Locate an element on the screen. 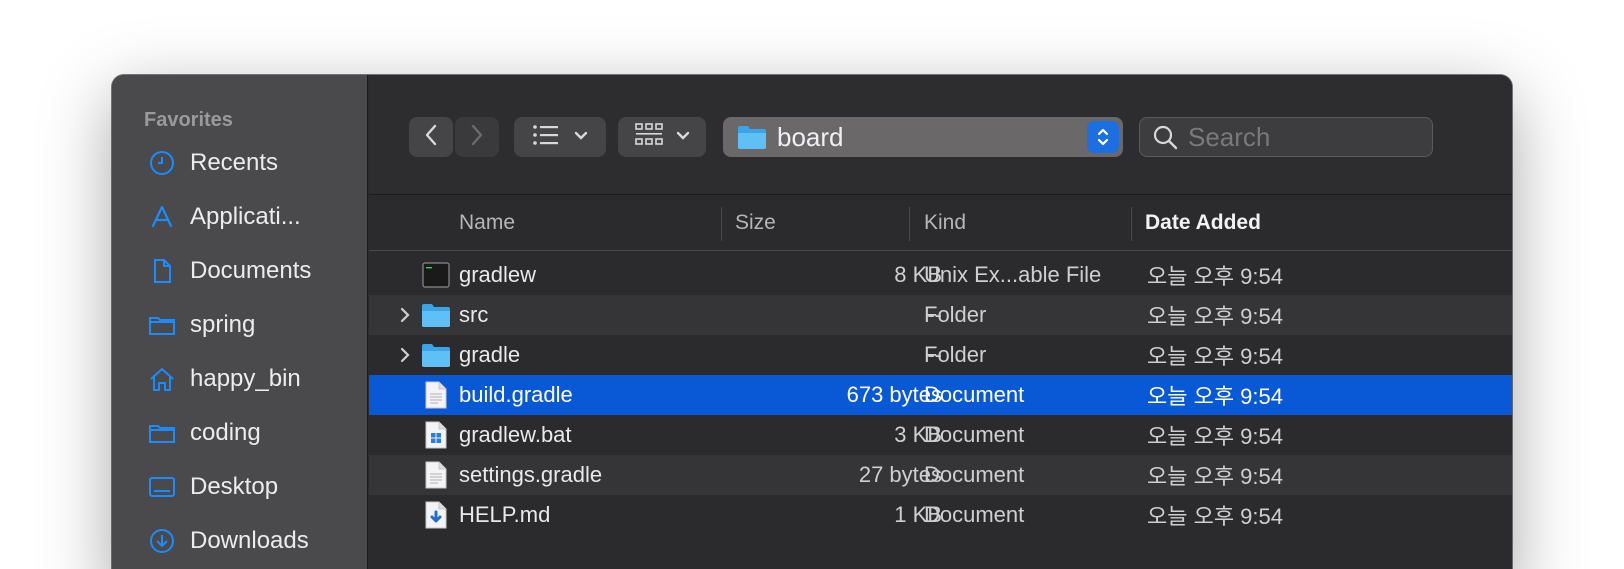 This screenshot has height=569, width=1624. column-header-size: Size is located at coordinates (755, 223).